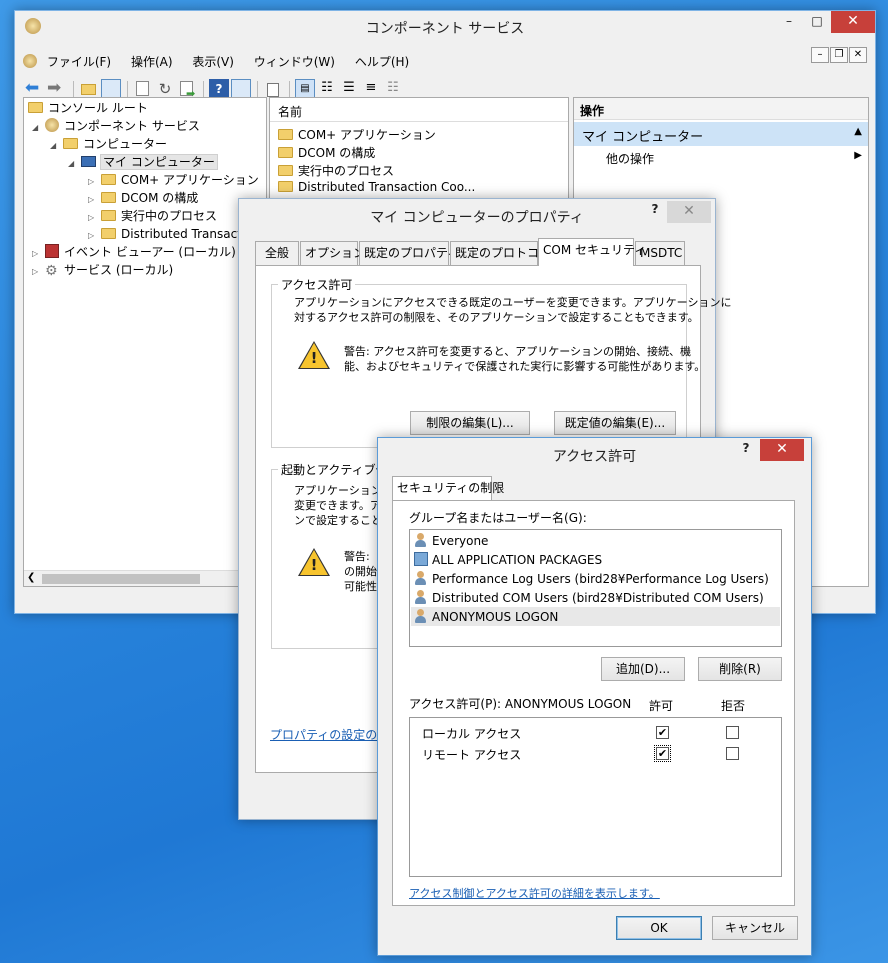 This screenshot has height=963, width=888. I want to click on forward-arrow-icon: ➡, so click(57, 89).